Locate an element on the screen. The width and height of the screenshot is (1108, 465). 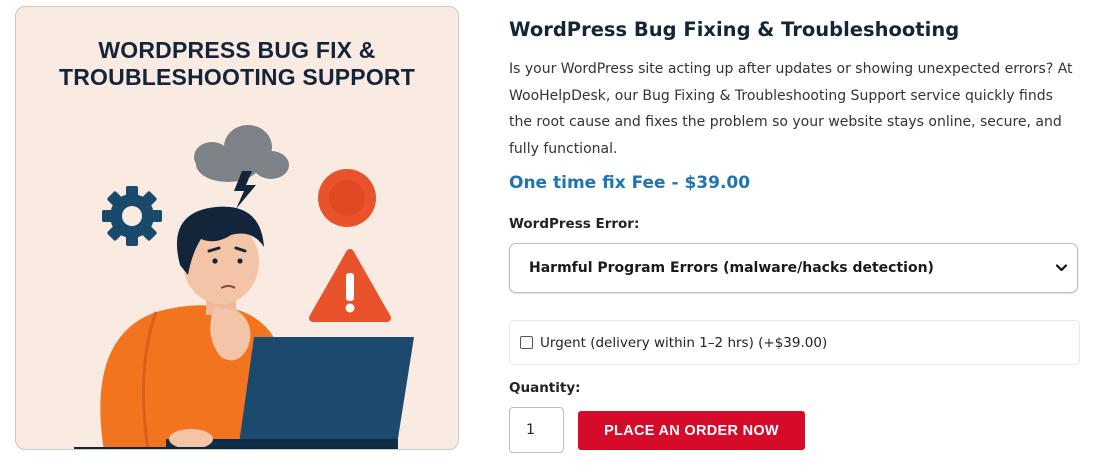
gear-icon is located at coordinates (132, 216).